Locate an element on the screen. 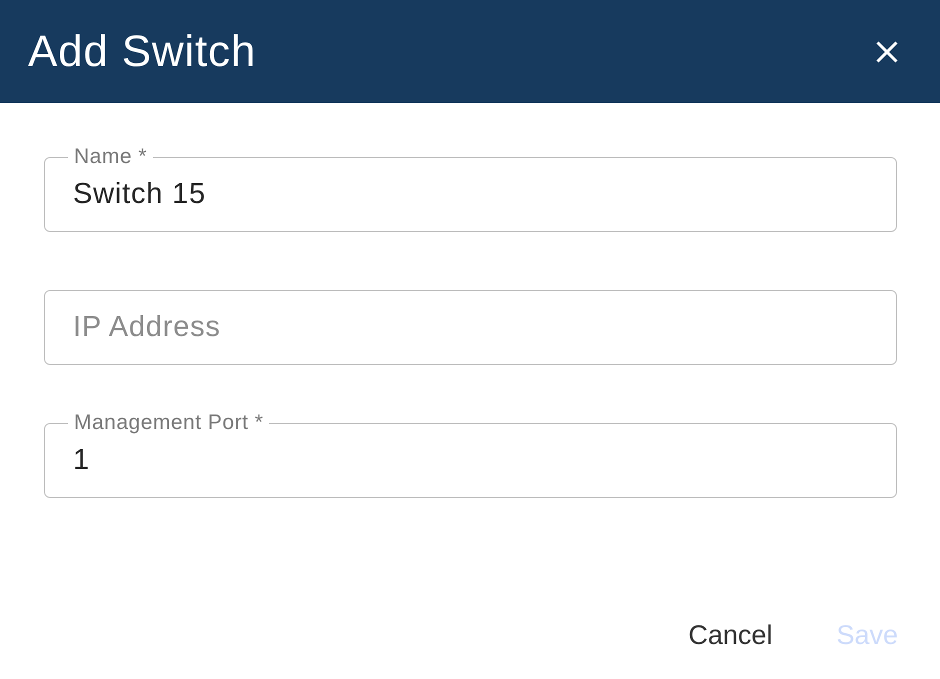  dialog-title: Add Switch is located at coordinates (142, 52).